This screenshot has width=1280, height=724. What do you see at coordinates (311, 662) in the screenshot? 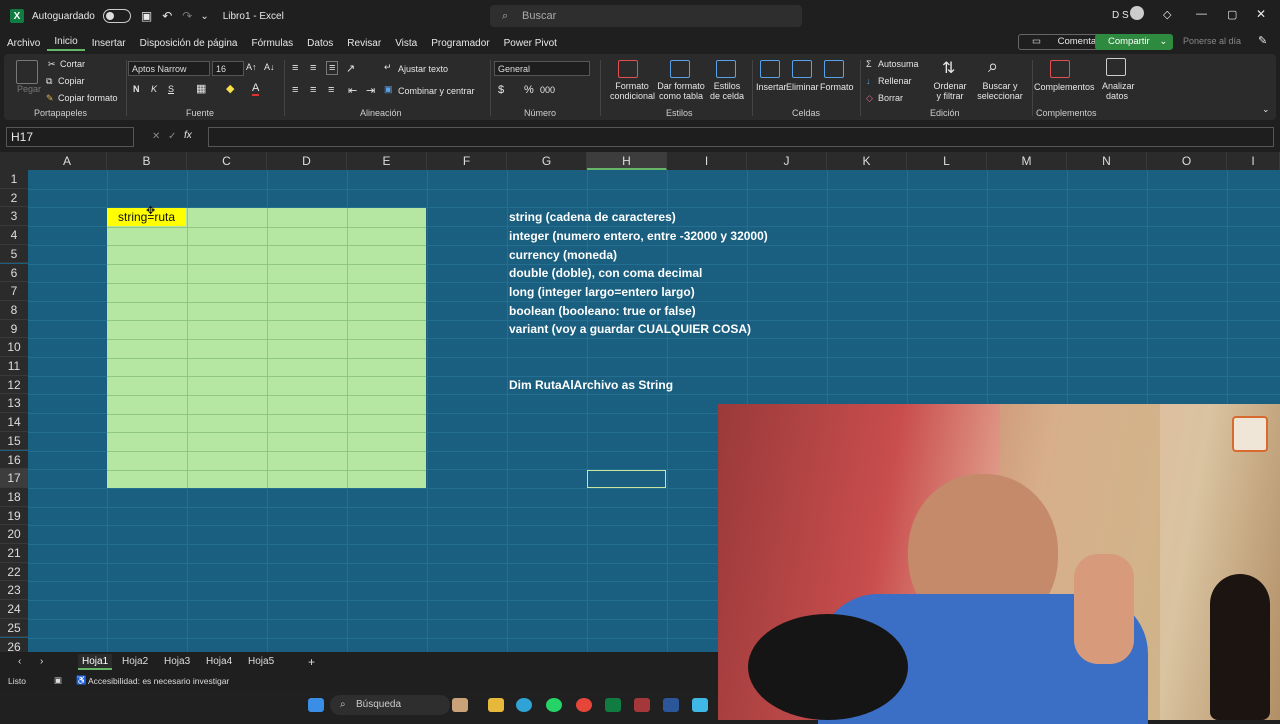
I see `add-sheet-icon: +` at bounding box center [311, 662].